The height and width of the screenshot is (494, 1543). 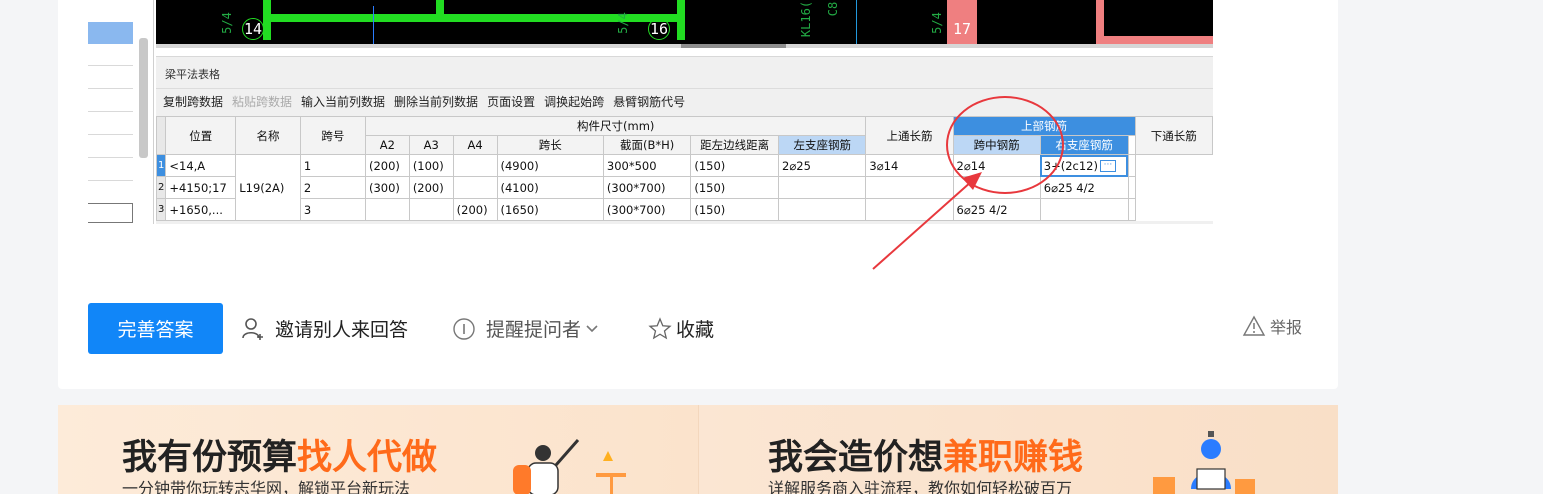 What do you see at coordinates (342, 330) in the screenshot?
I see `invite-label: 邀请别人来回答` at bounding box center [342, 330].